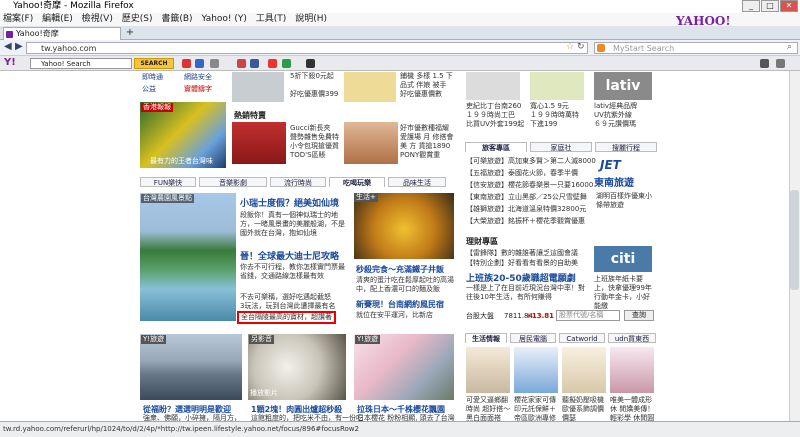 The width and height of the screenshot is (800, 437). I want to click on jet-desc: 湖明百樣炸優東小條帶旅遊, so click(626, 201).